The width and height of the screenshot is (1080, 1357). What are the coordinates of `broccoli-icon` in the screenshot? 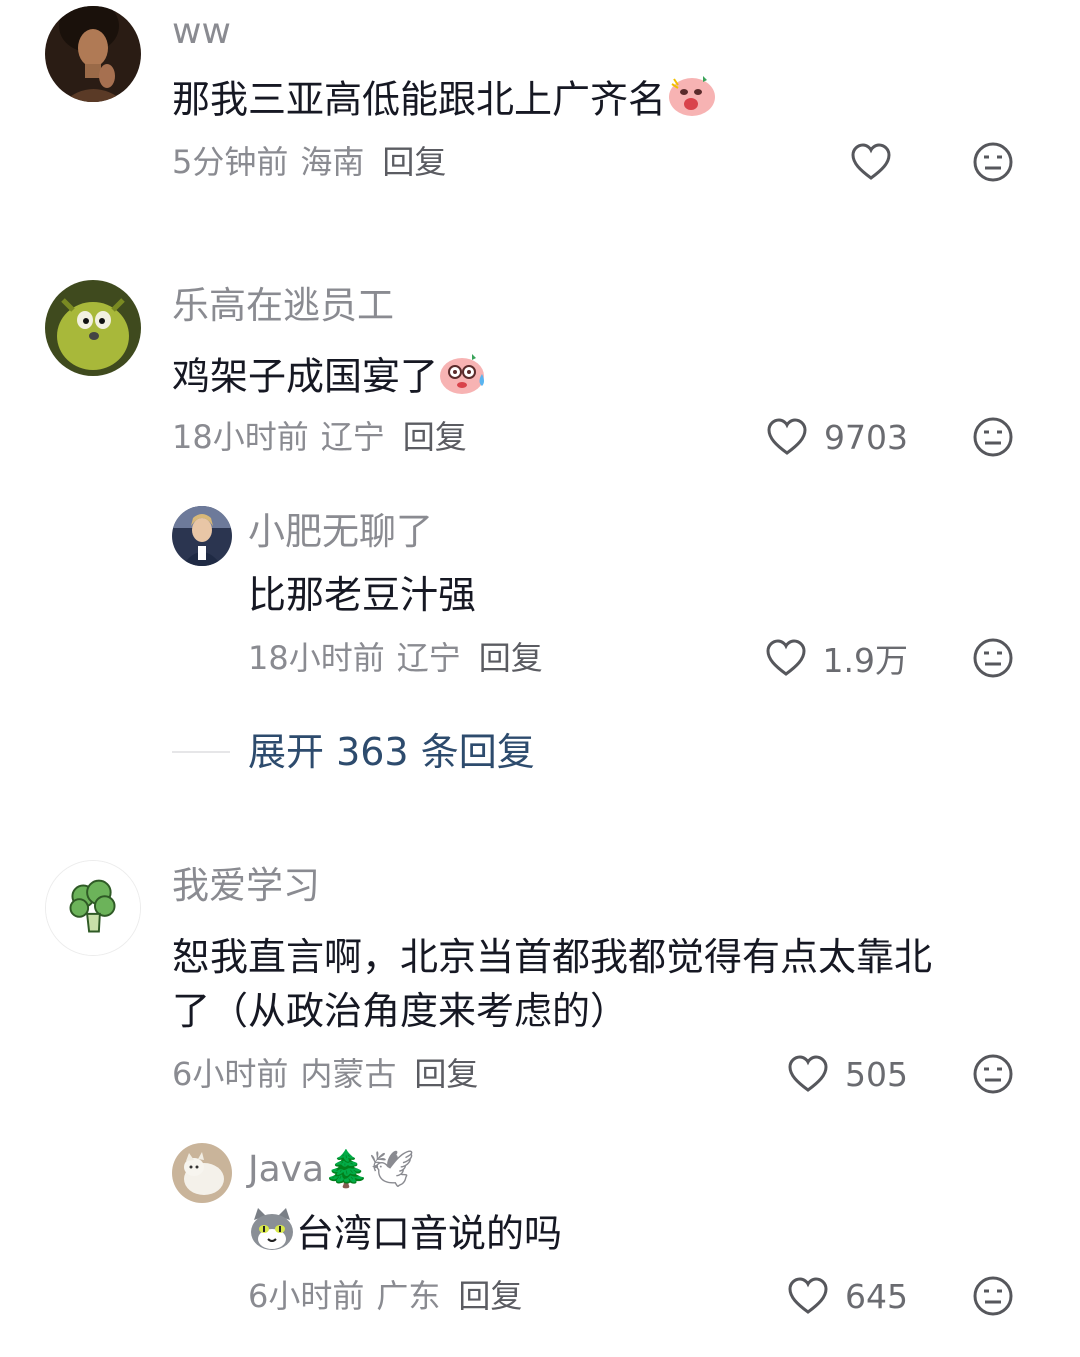 It's located at (93, 908).